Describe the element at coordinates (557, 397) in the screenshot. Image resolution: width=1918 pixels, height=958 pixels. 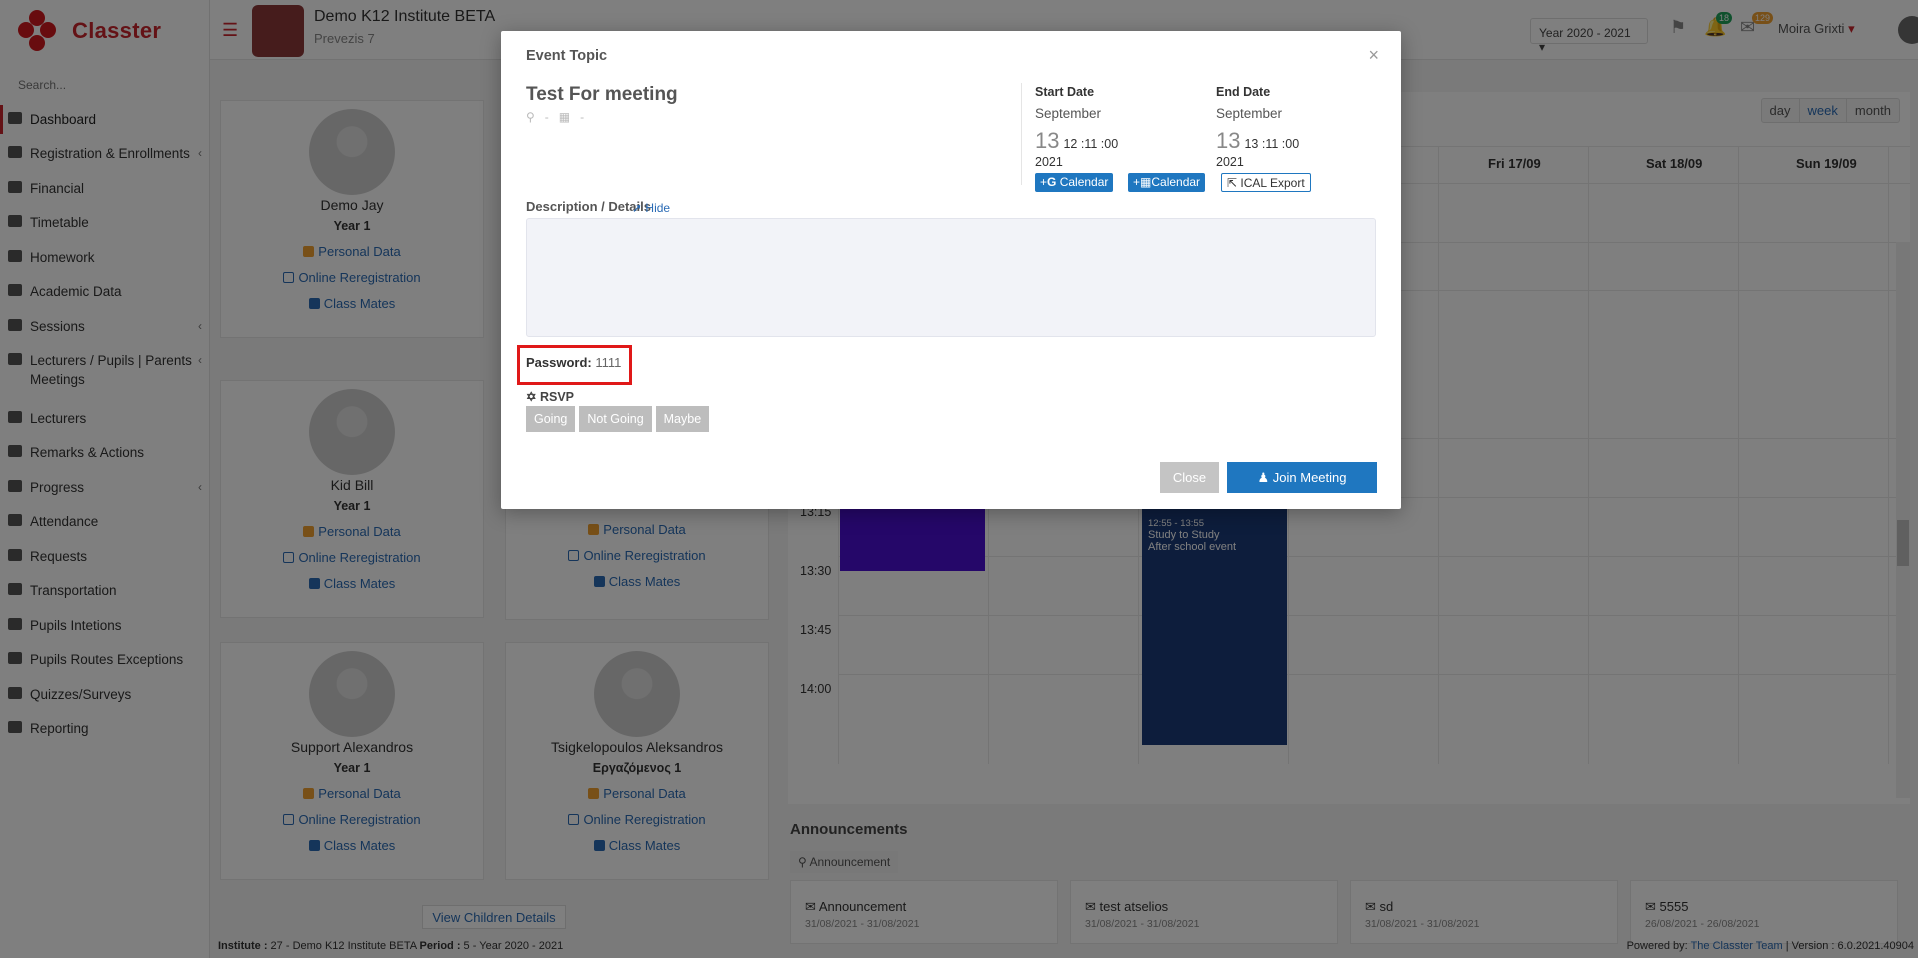
I see `rsvp-label: RSVP` at that location.